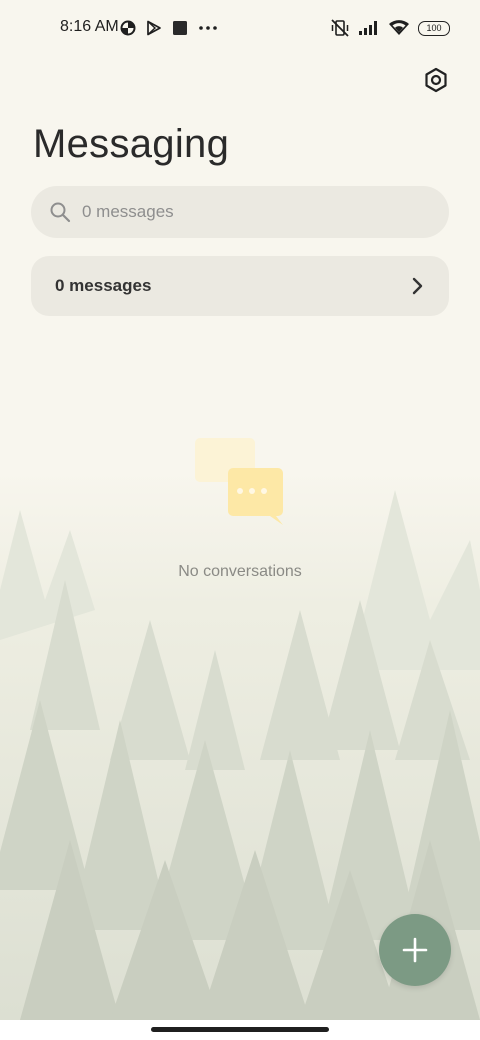 This screenshot has width=480, height=1040. I want to click on status-time: 8:16 AM, so click(89, 26).